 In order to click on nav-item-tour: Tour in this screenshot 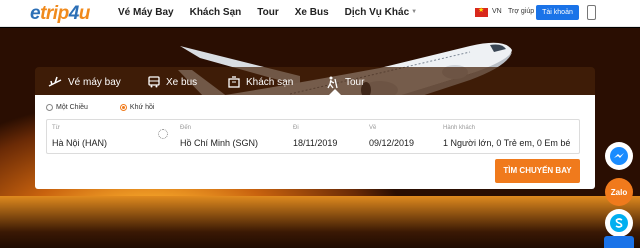, I will do `click(267, 12)`.